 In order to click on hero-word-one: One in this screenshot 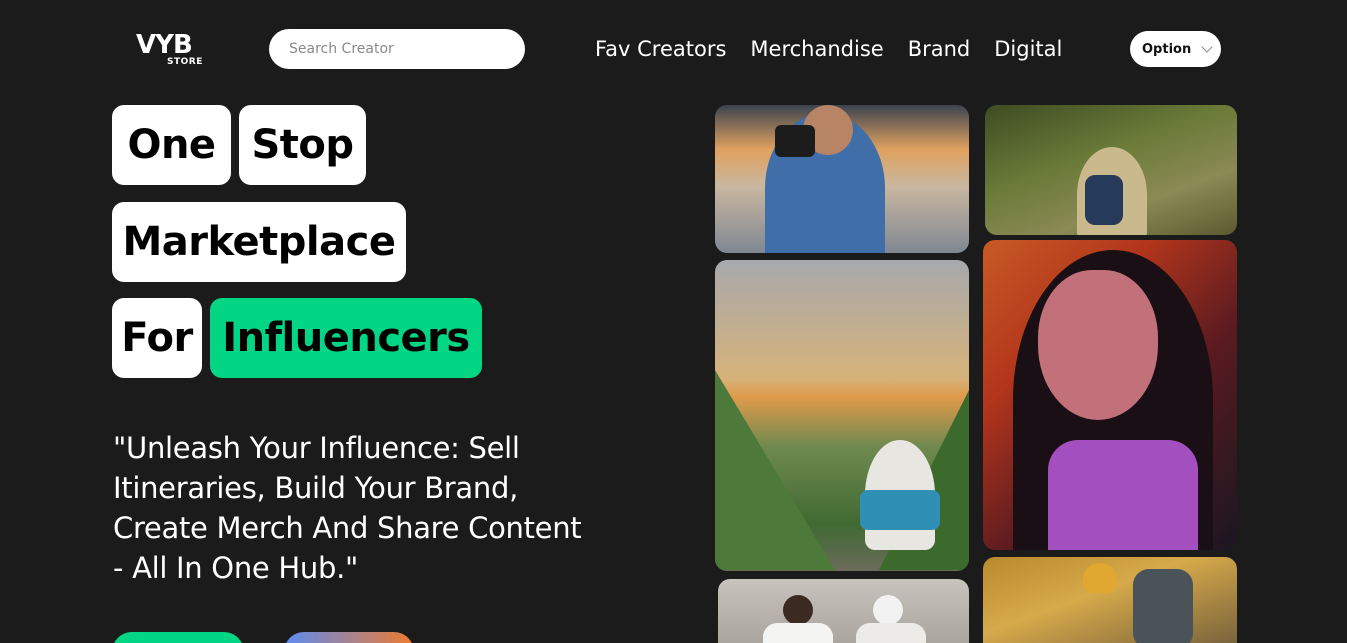, I will do `click(171, 145)`.